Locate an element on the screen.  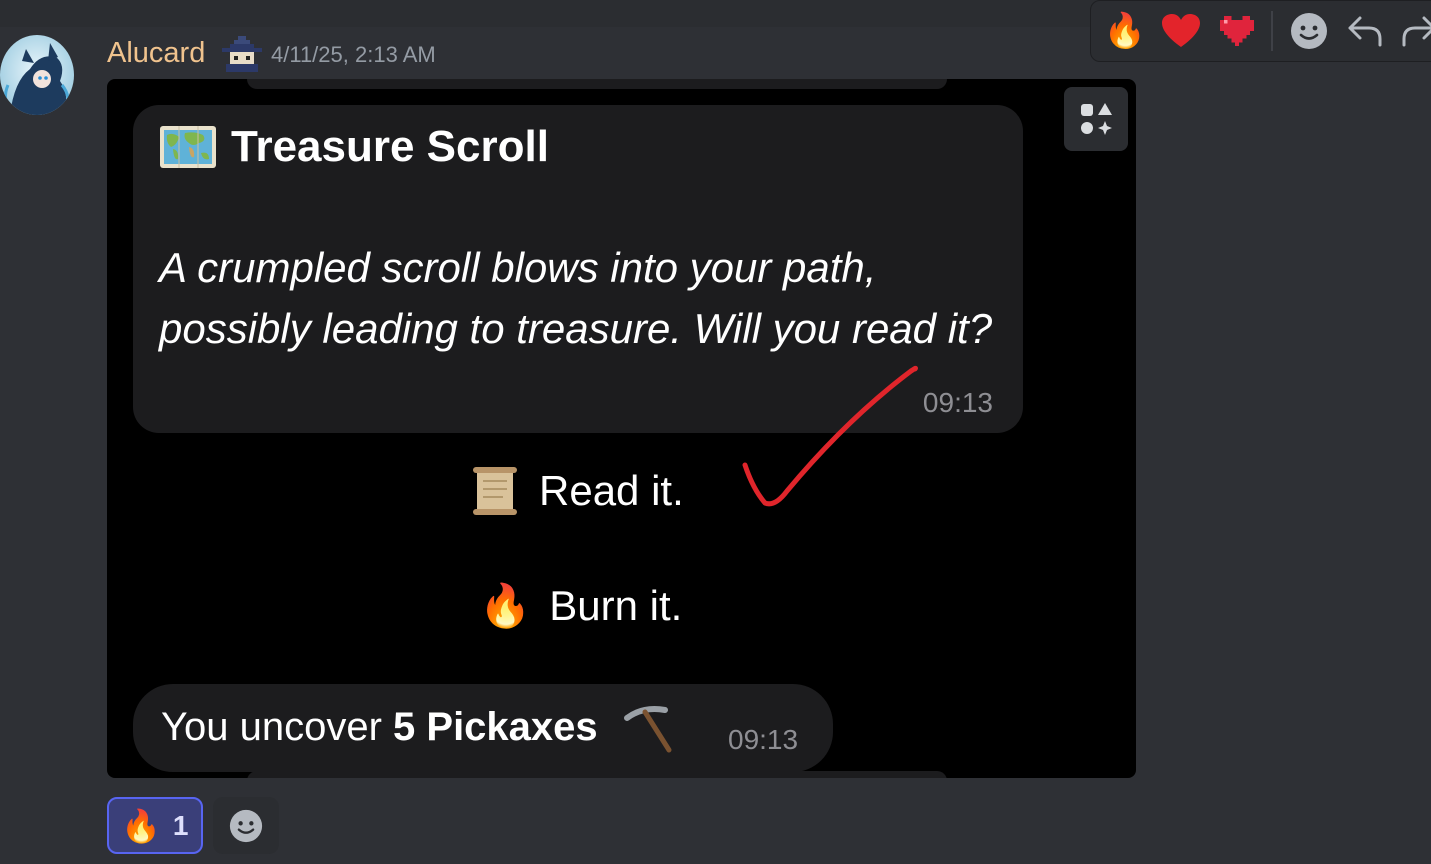
choice-burn-it: 🔥 Burn it. is located at coordinates (580, 606).